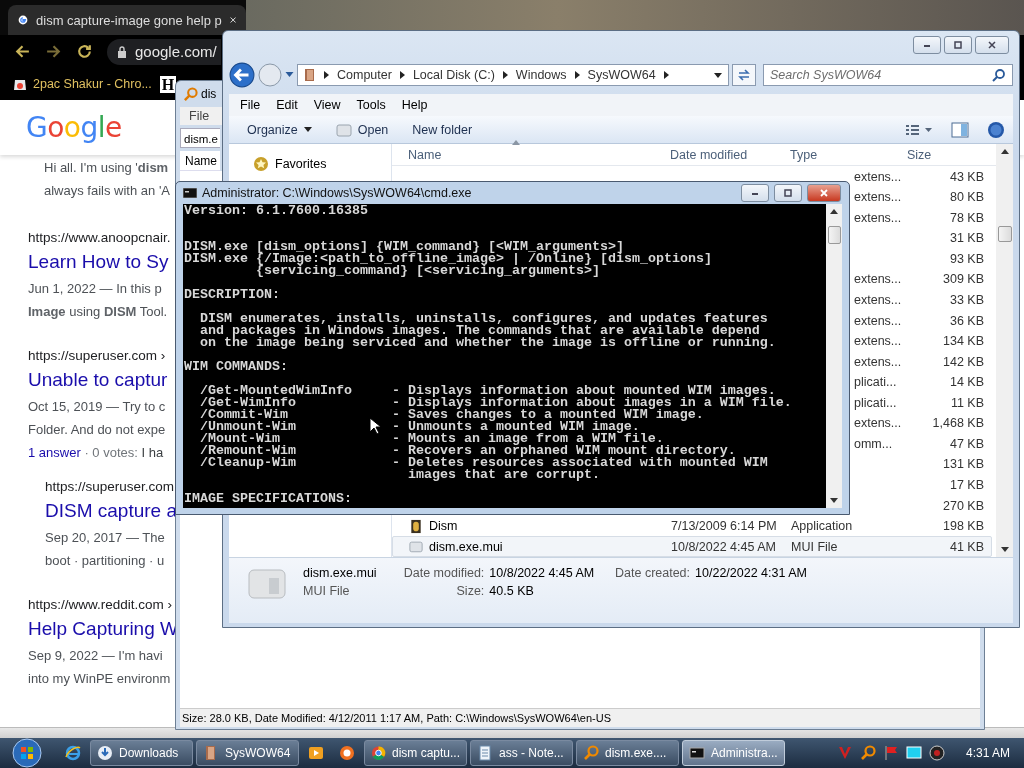 The image size is (1024, 768). Describe the element at coordinates (105, 561) in the screenshot. I see `result-snippet: boot · partitioning · u` at that location.